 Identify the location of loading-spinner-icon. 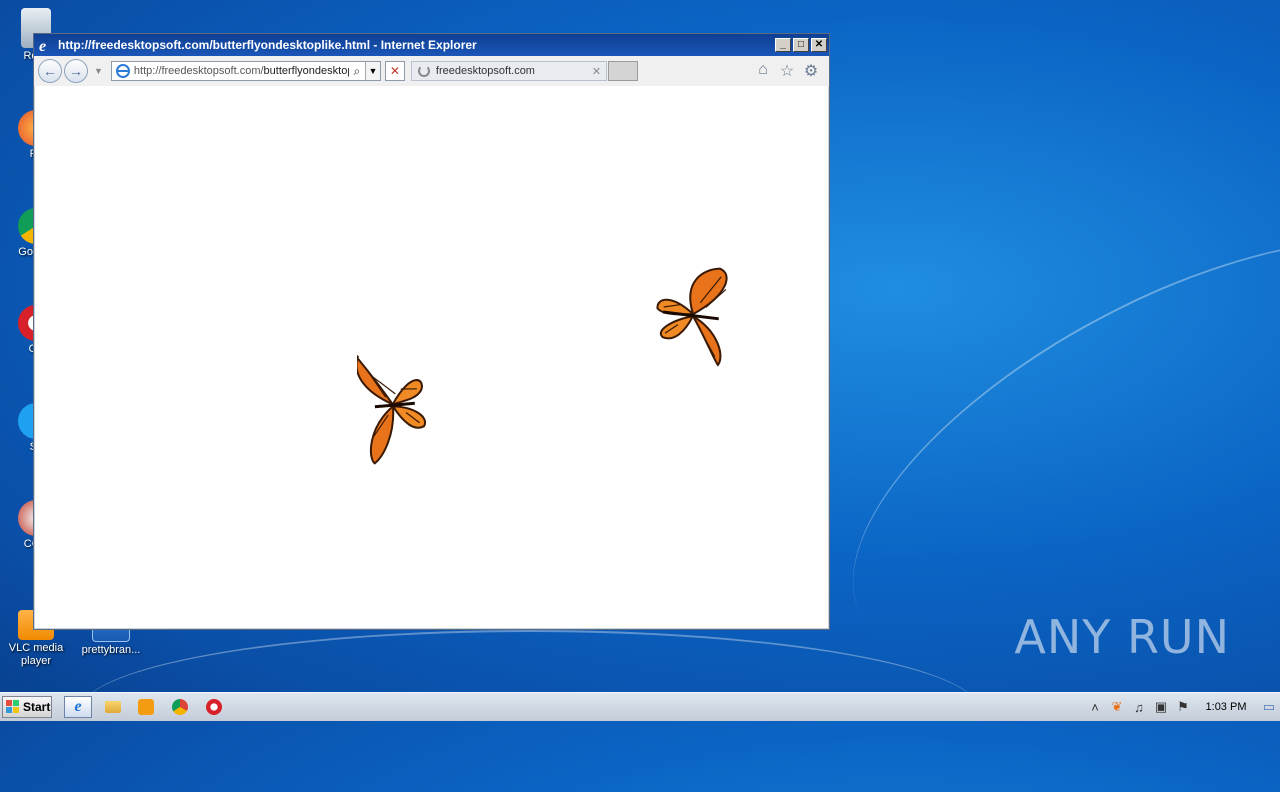
(423, 71).